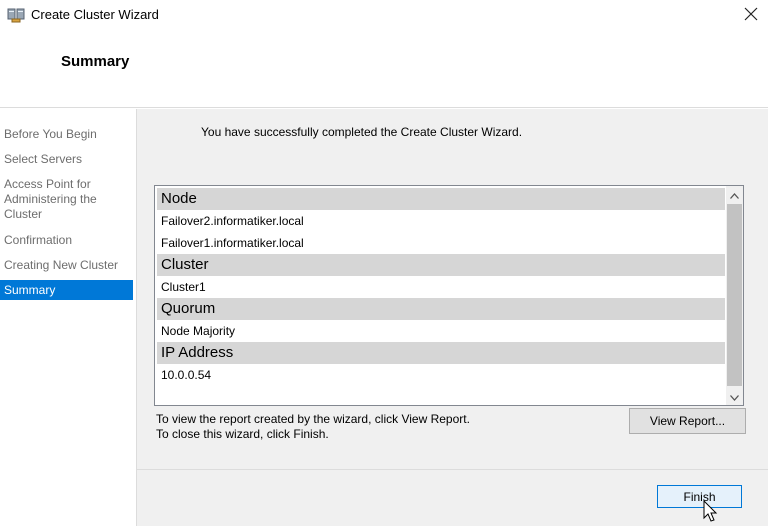 Image resolution: width=768 pixels, height=526 pixels. I want to click on chevron-down-icon, so click(734, 397).